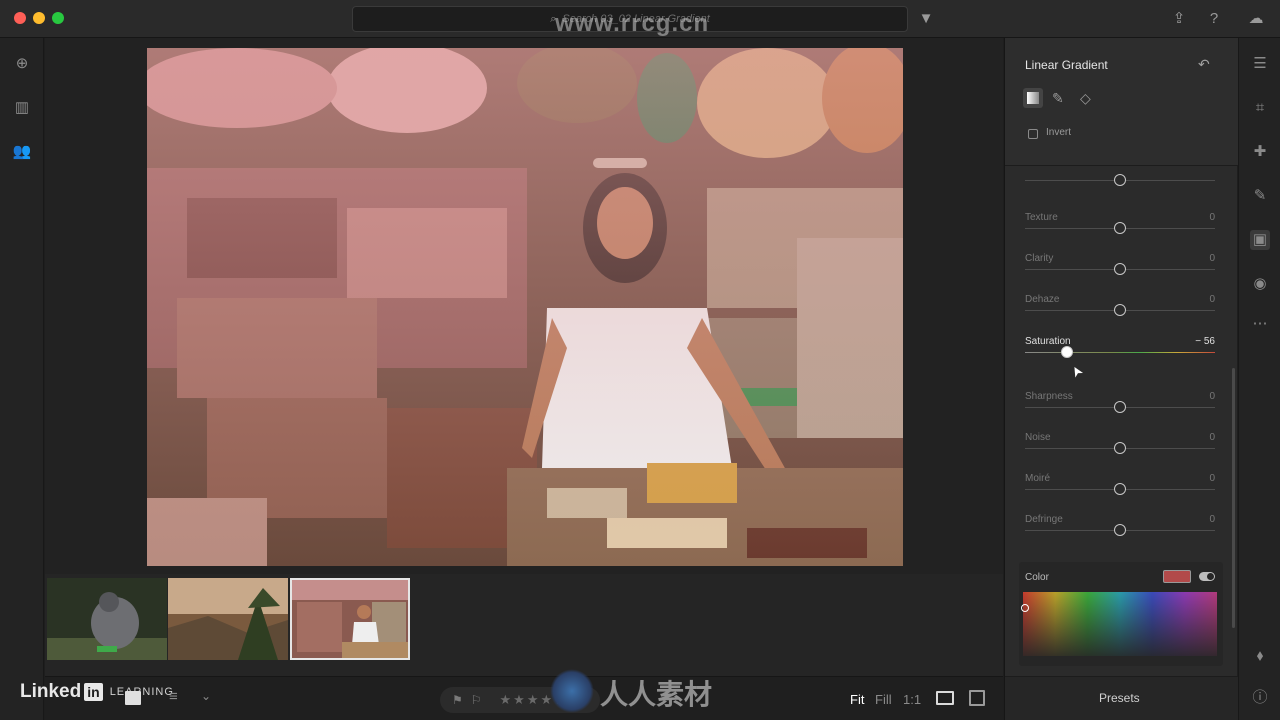 The height and width of the screenshot is (720, 1280). I want to click on panel-title: Linear Gradient, so click(1066, 65).